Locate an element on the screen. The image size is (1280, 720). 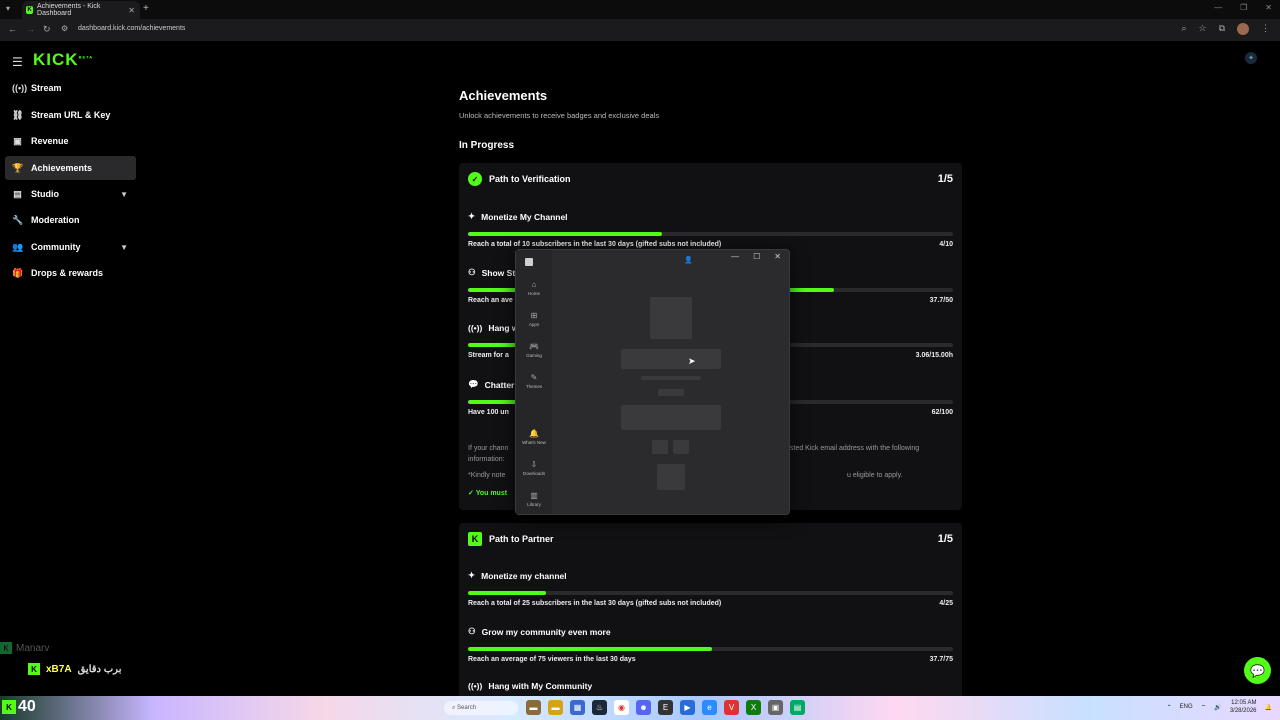
check-icon: ✓ is located at coordinates (472, 493).